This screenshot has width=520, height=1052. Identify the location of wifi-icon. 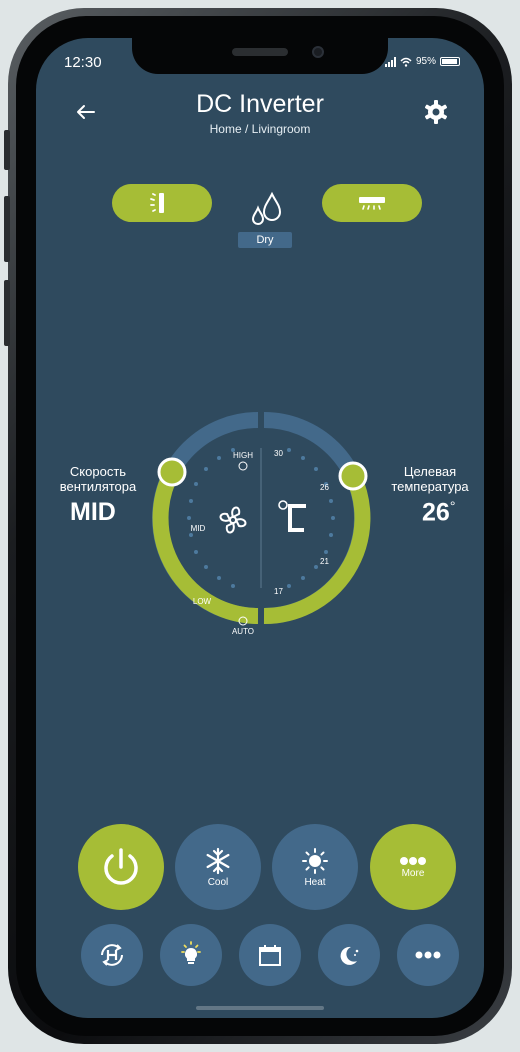
(406, 62).